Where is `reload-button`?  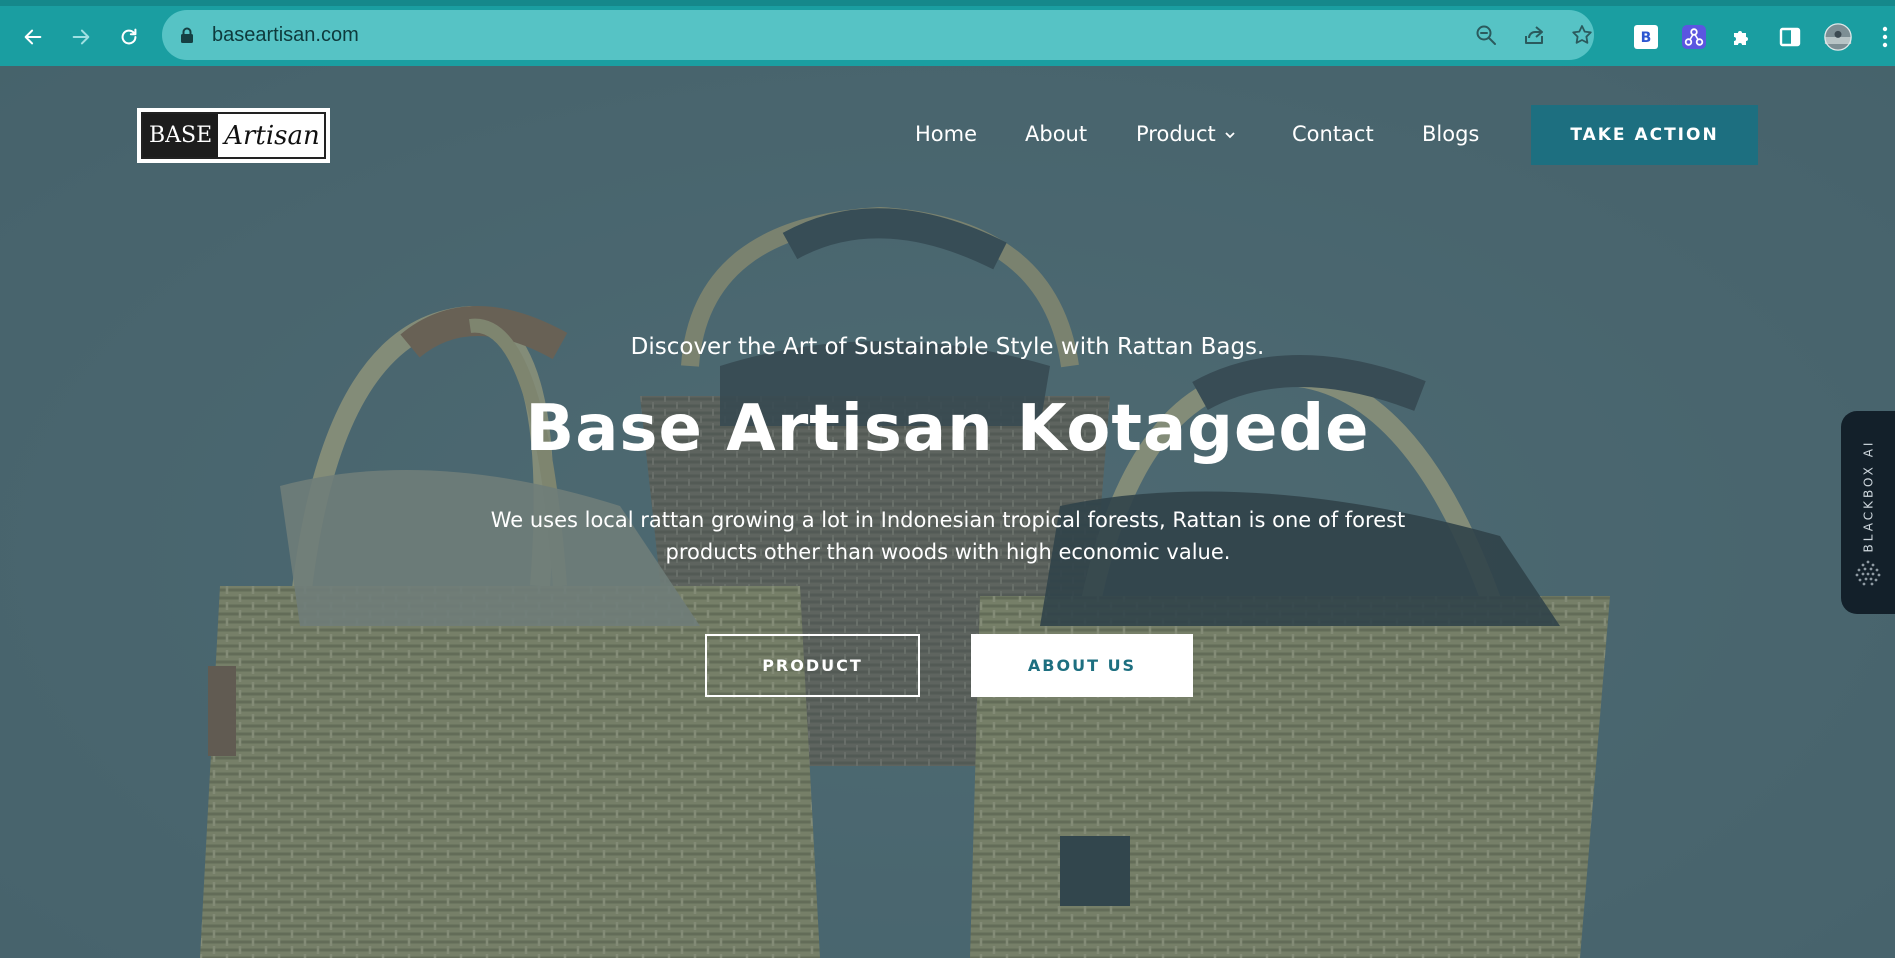 reload-button is located at coordinates (129, 37).